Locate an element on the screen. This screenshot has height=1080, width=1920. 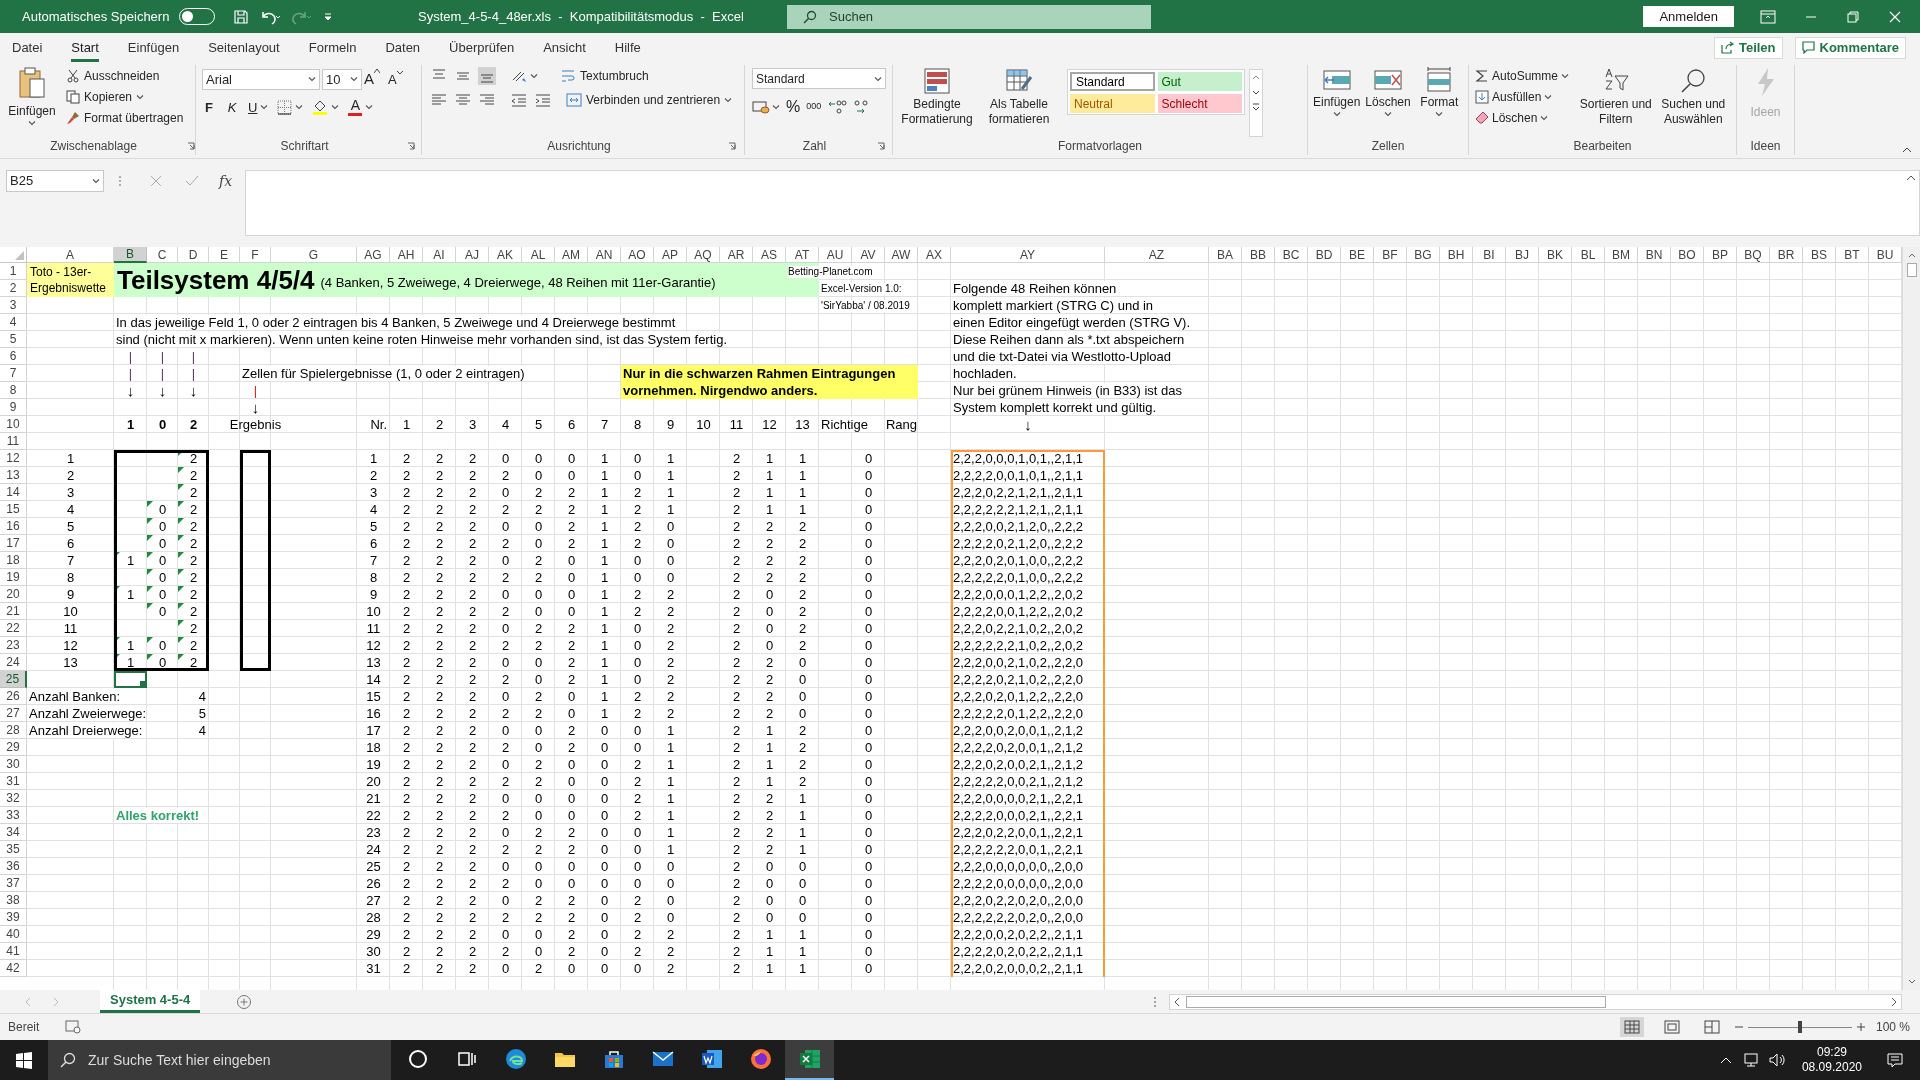
row-header: 35 is located at coordinates (13, 849).